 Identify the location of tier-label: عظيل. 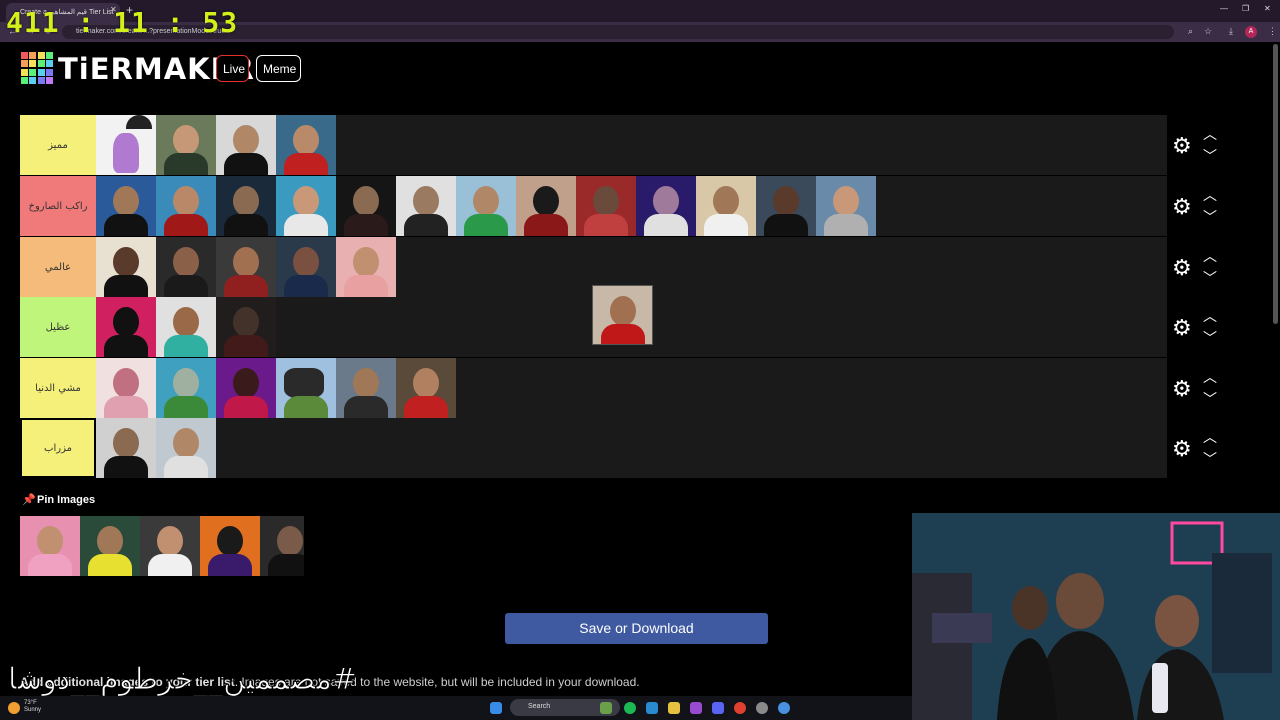
(58, 327).